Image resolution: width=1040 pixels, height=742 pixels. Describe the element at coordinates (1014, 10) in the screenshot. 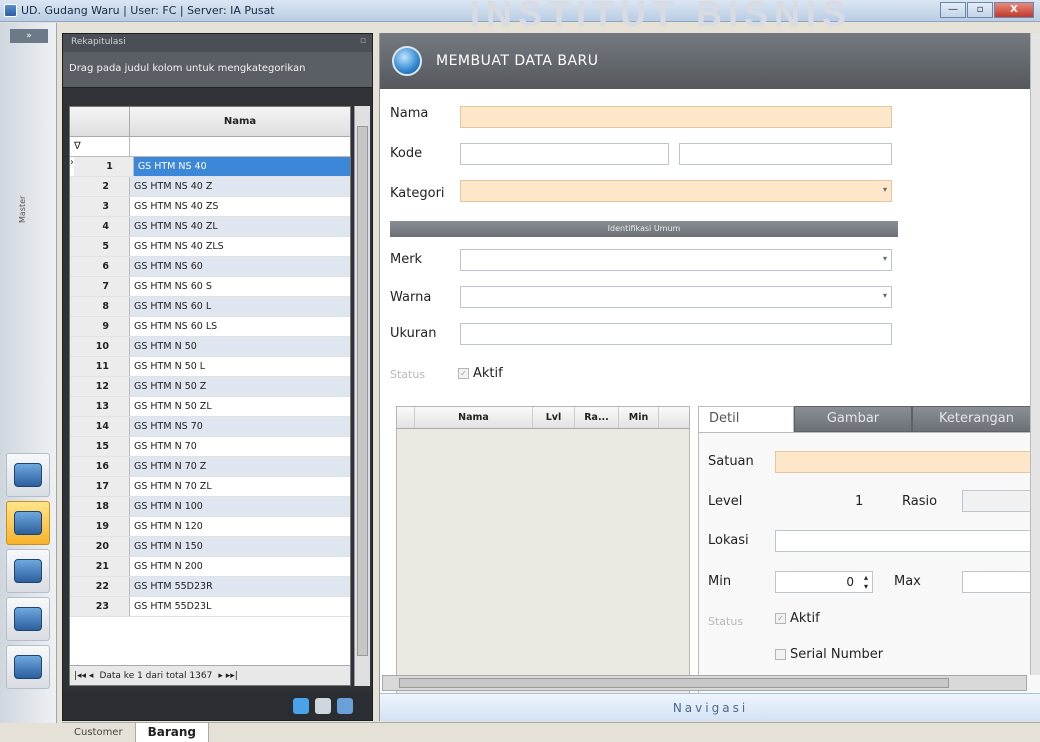

I see `close-button: X` at that location.